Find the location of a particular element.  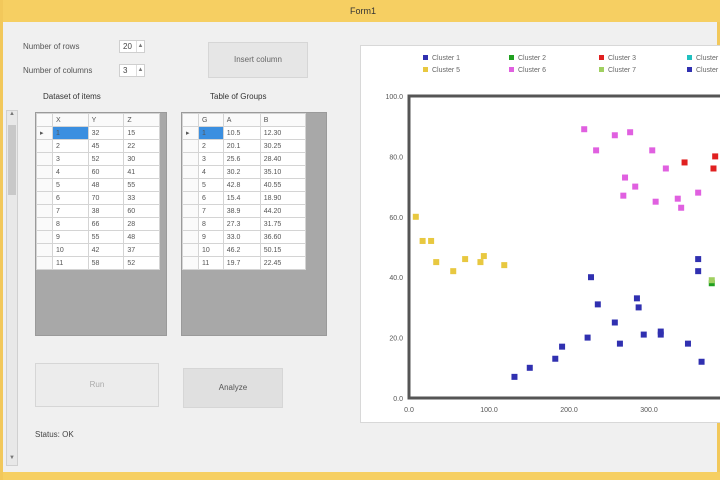

table-row: 7 38 60 is located at coordinates (98, 211).